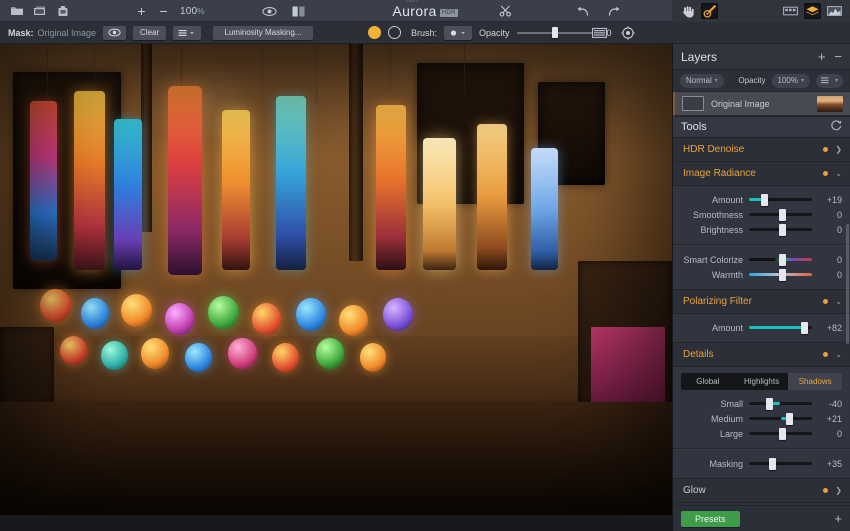 The height and width of the screenshot is (531, 850). Describe the element at coordinates (39, 11) in the screenshot. I see `batch-icon` at that location.